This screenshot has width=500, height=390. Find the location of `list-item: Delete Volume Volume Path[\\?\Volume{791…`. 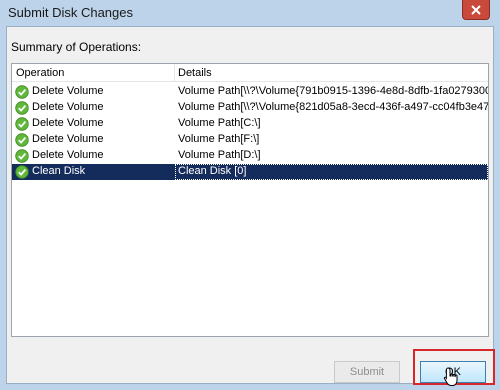

list-item: Delete Volume Volume Path[\\?\Volume{791… is located at coordinates (250, 92).